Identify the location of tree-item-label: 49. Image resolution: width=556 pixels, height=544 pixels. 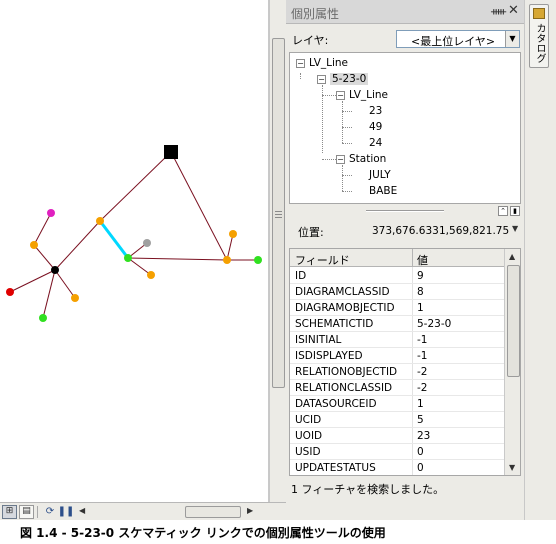
(376, 127).